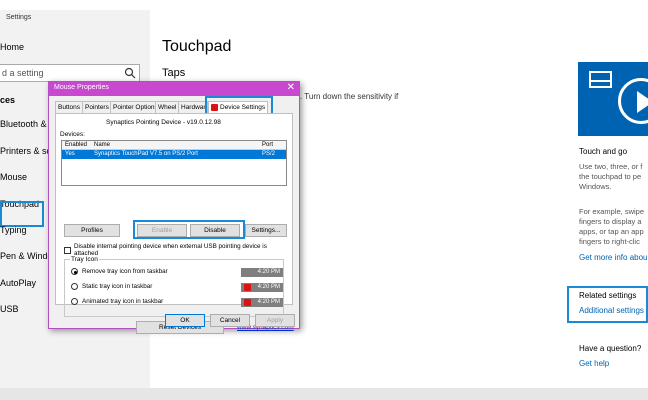 Image resolution: width=648 pixels, height=400 pixels. Describe the element at coordinates (230, 320) in the screenshot. I see `cancel-button: Cancel` at that location.